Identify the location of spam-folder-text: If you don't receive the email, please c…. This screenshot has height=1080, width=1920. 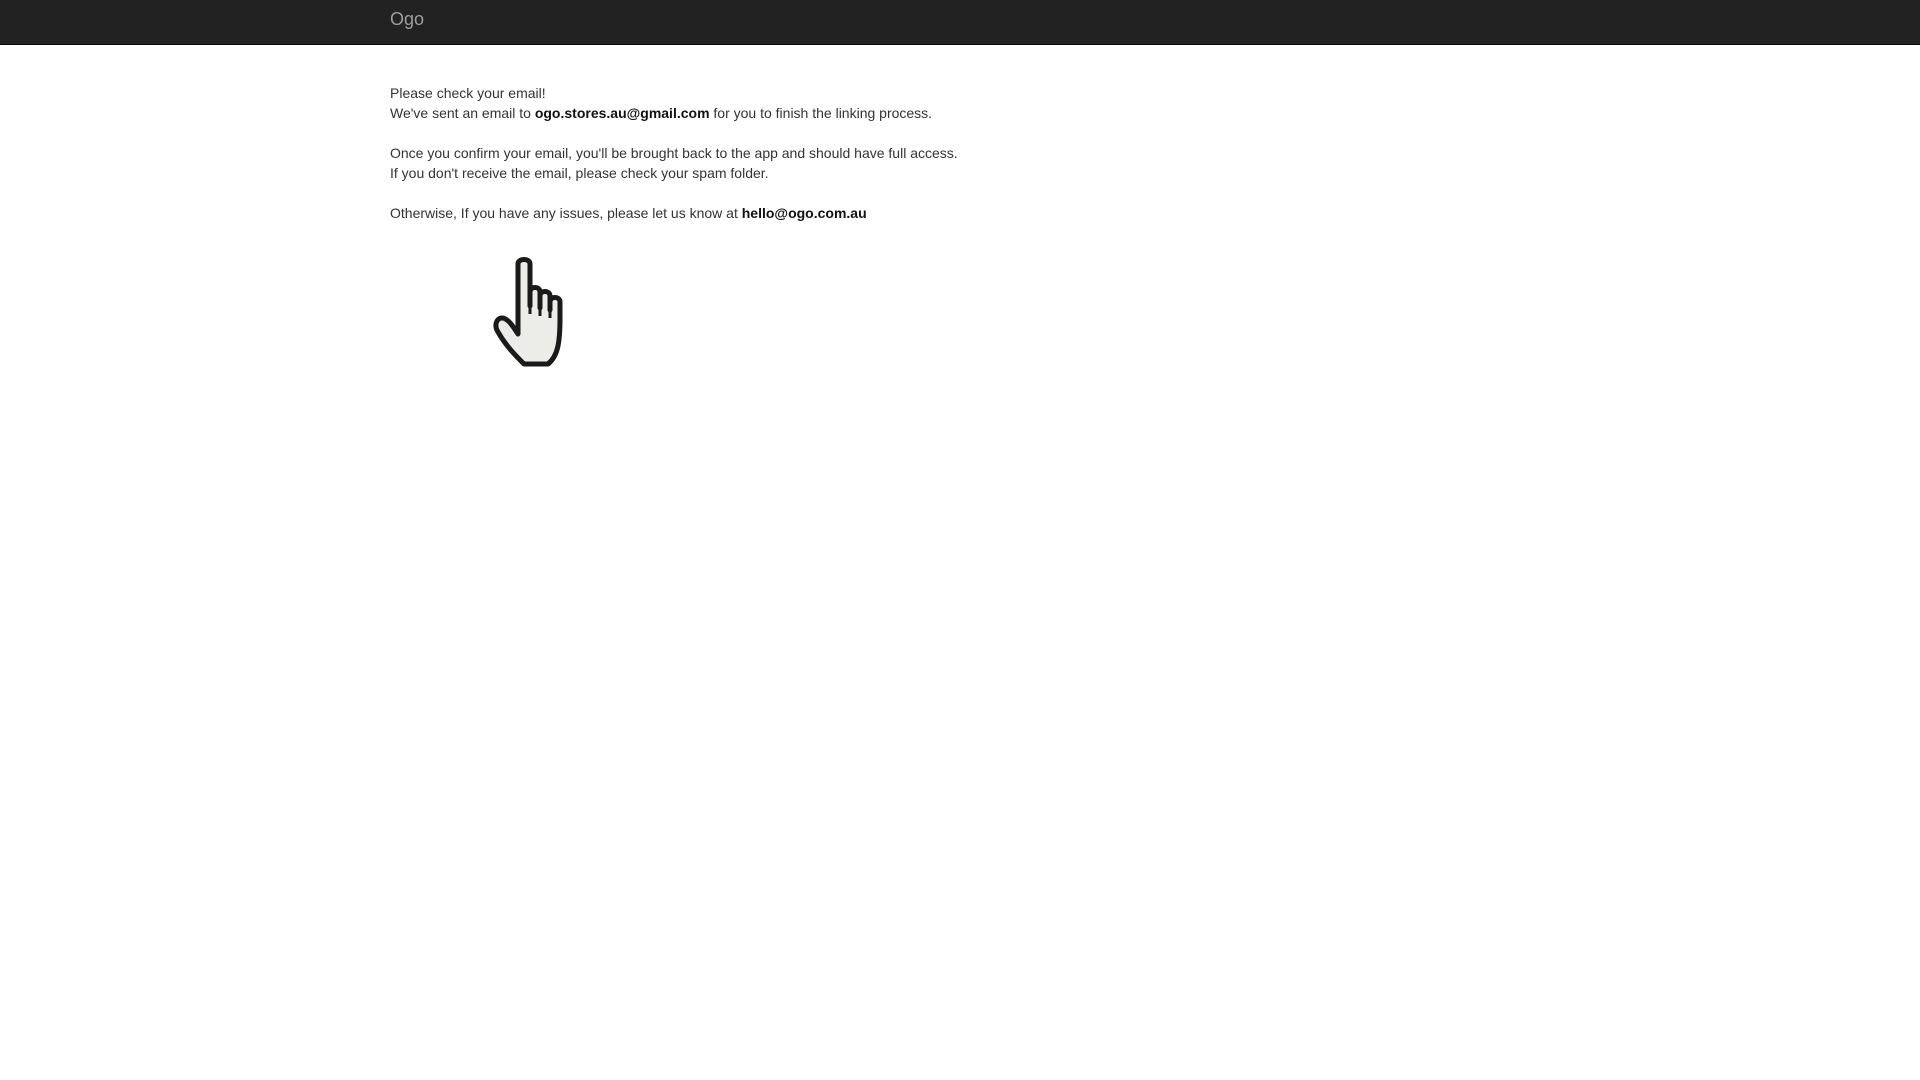
(579, 173).